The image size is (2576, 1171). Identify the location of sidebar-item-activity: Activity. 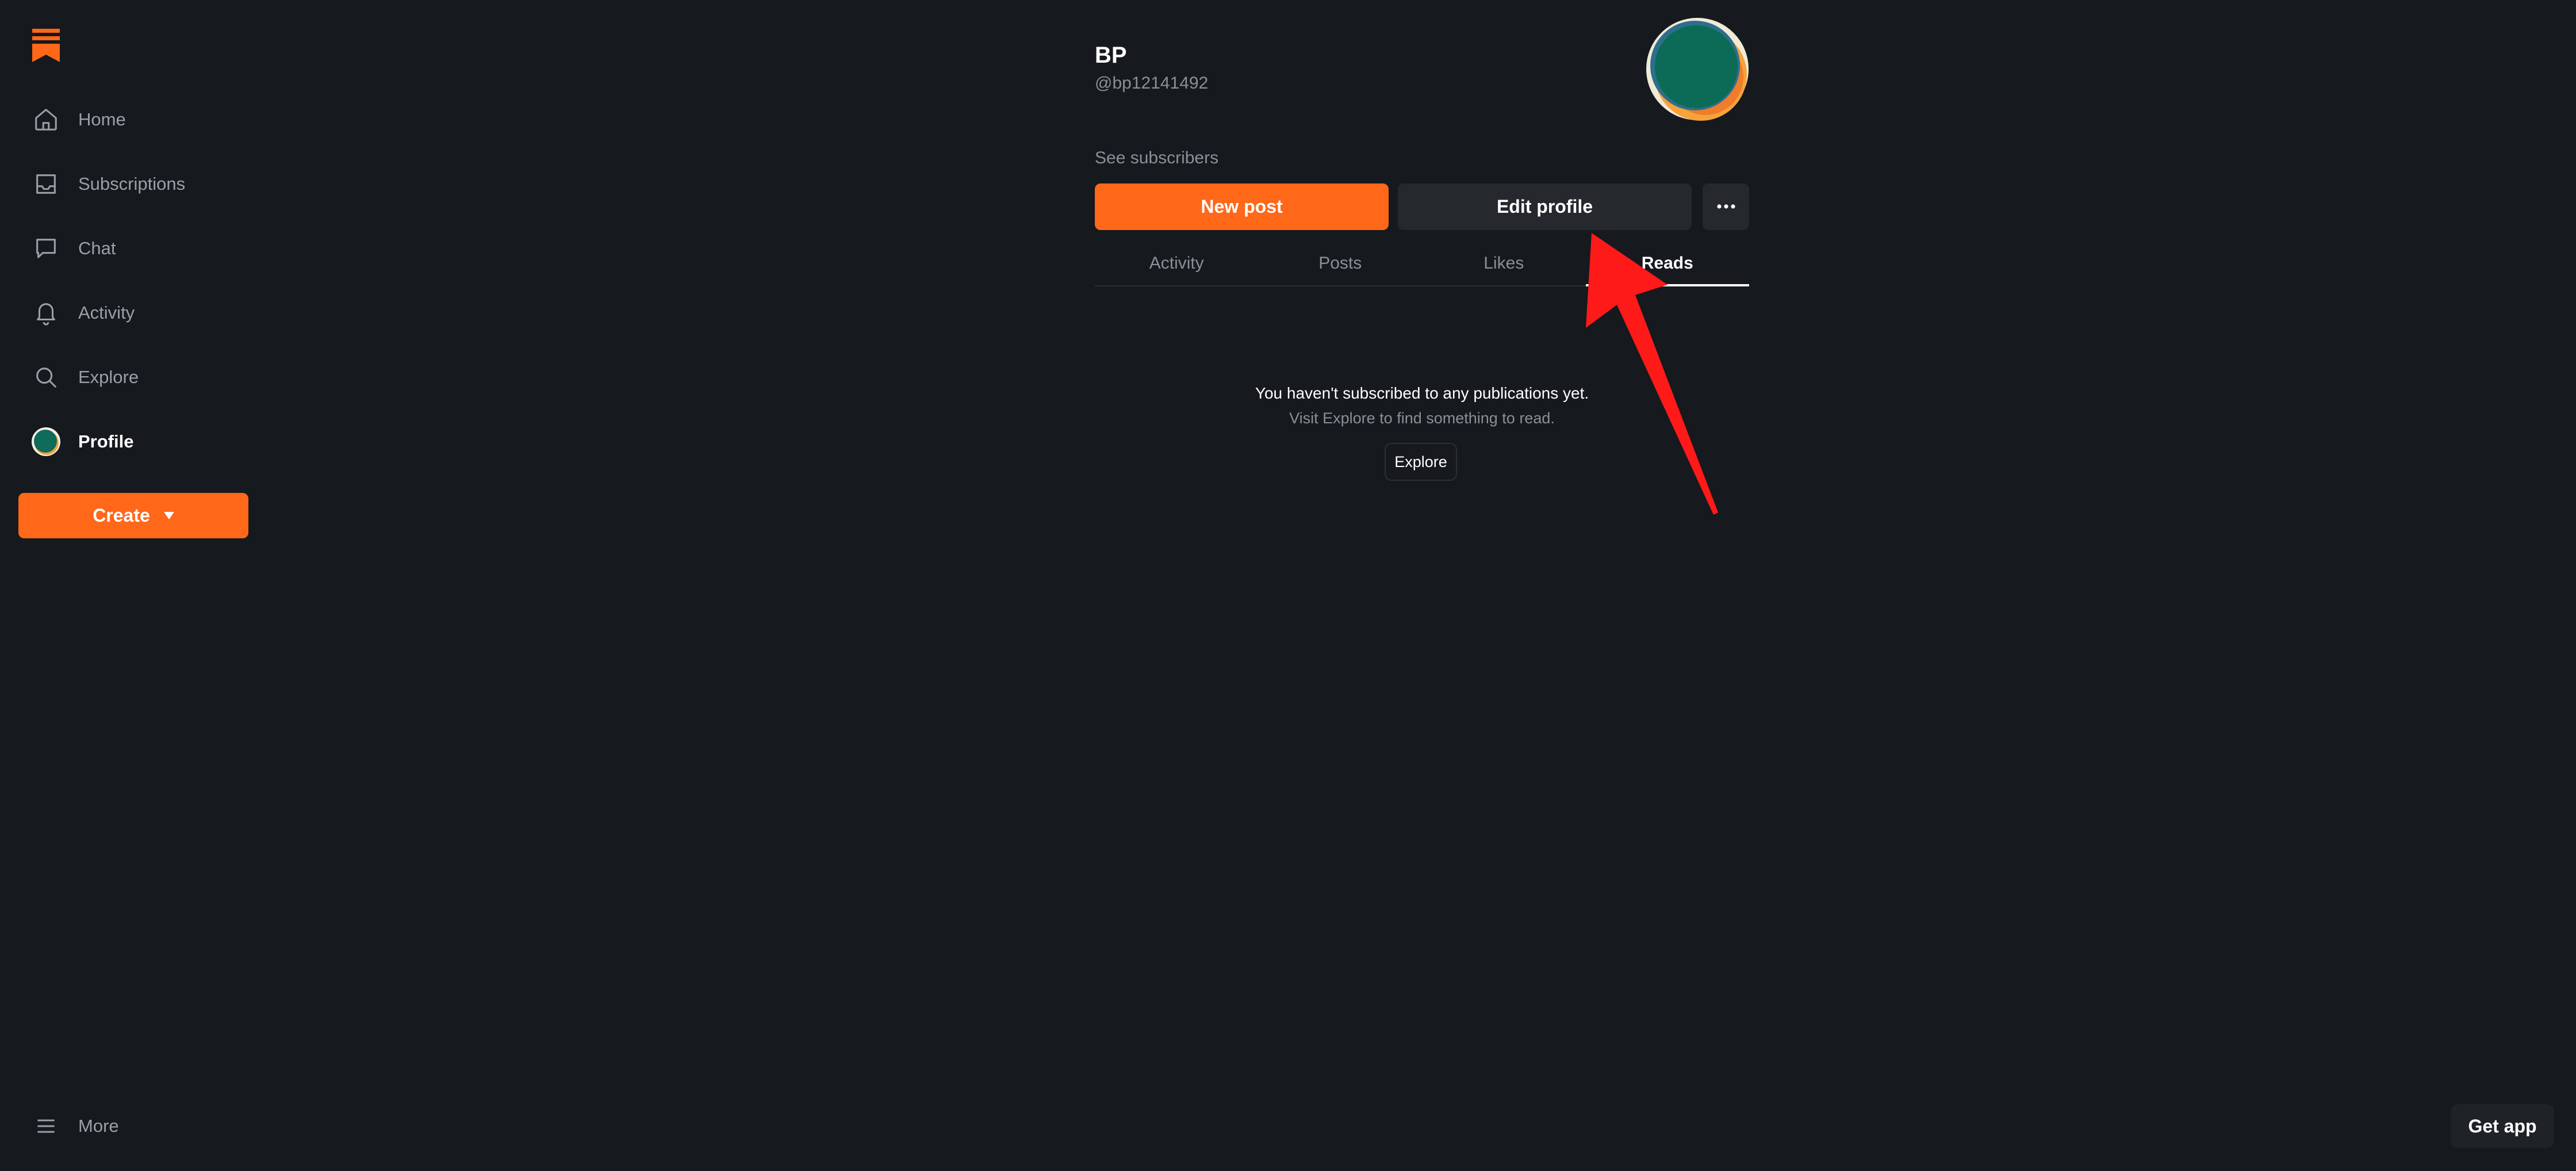
(83, 313).